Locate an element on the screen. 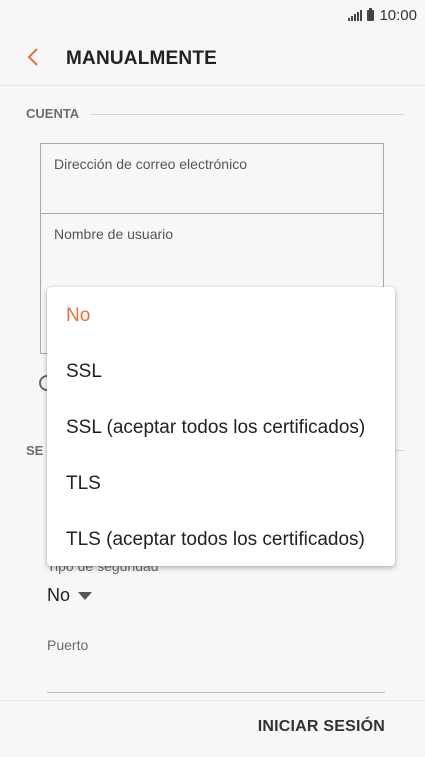  header-divider is located at coordinates (212, 85).